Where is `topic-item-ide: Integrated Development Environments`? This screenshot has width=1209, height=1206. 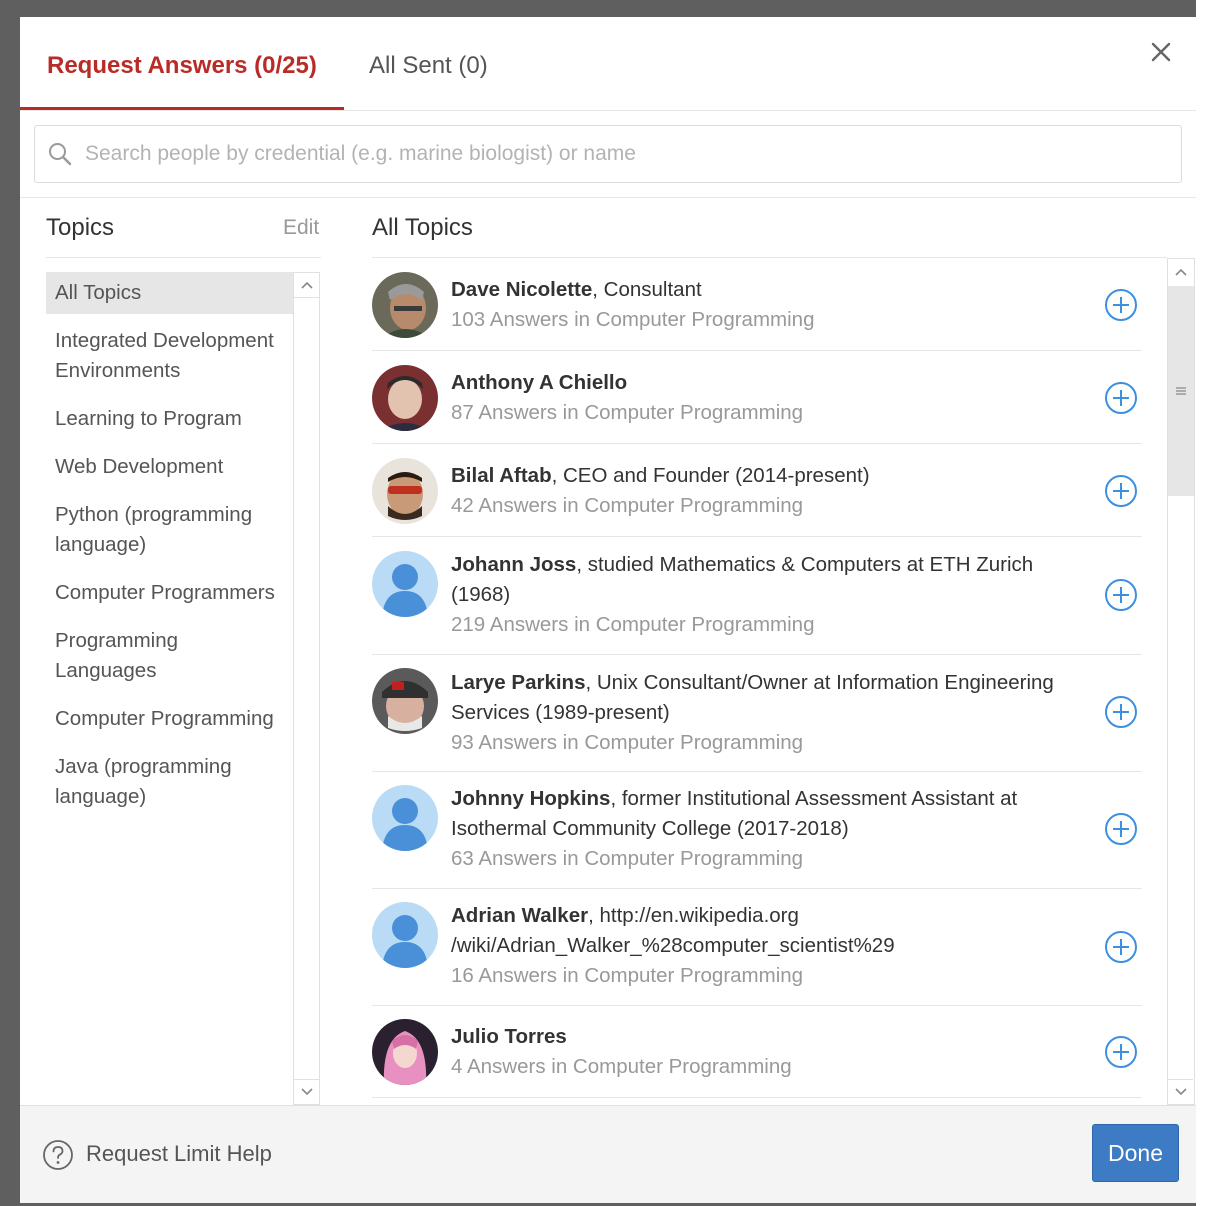
topic-item-ide: Integrated Development Environments is located at coordinates (170, 356).